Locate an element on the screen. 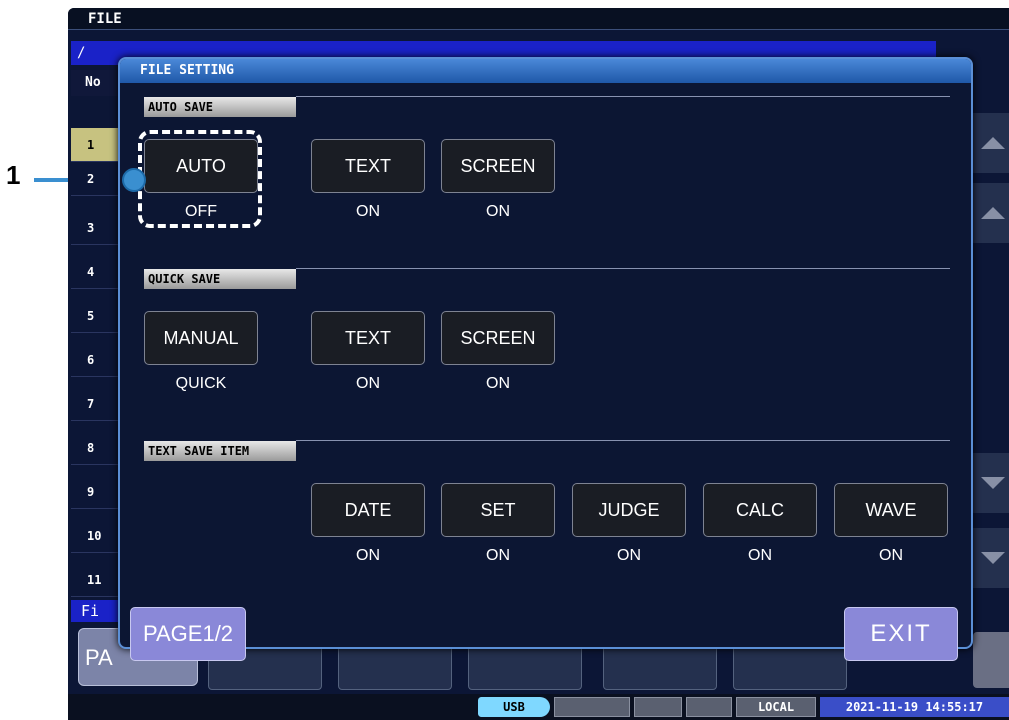 The width and height of the screenshot is (1009, 720). auto-text-value: ON is located at coordinates (368, 211).